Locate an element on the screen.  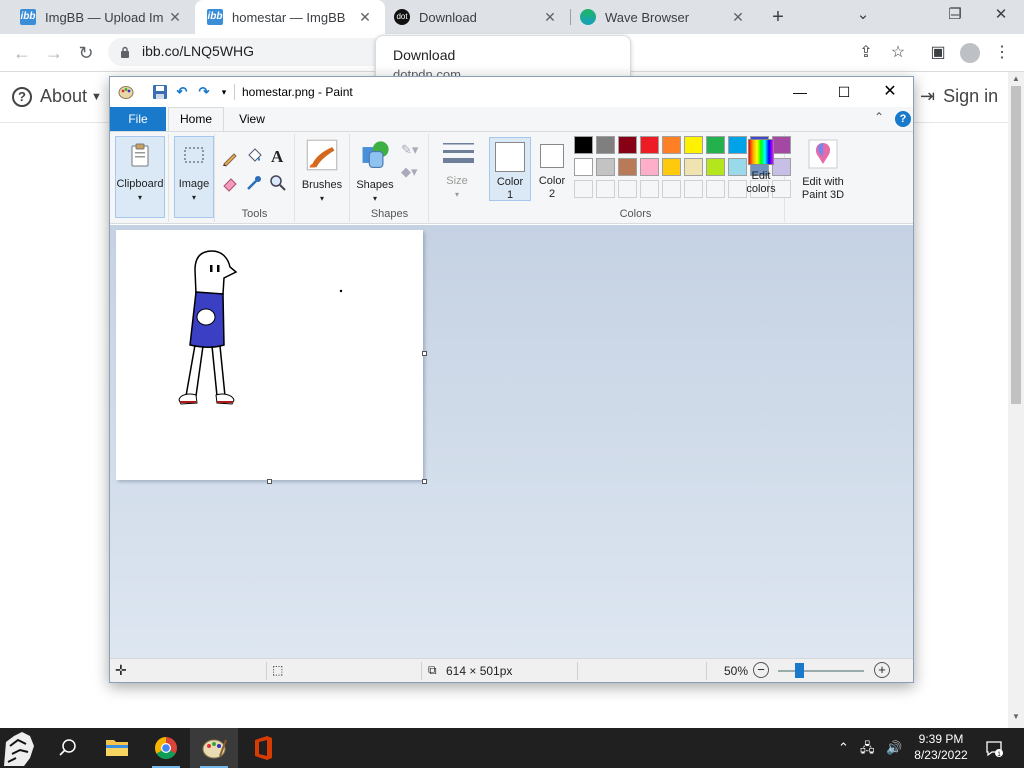
side-panel-icon: ▣ is located at coordinates (938, 53).